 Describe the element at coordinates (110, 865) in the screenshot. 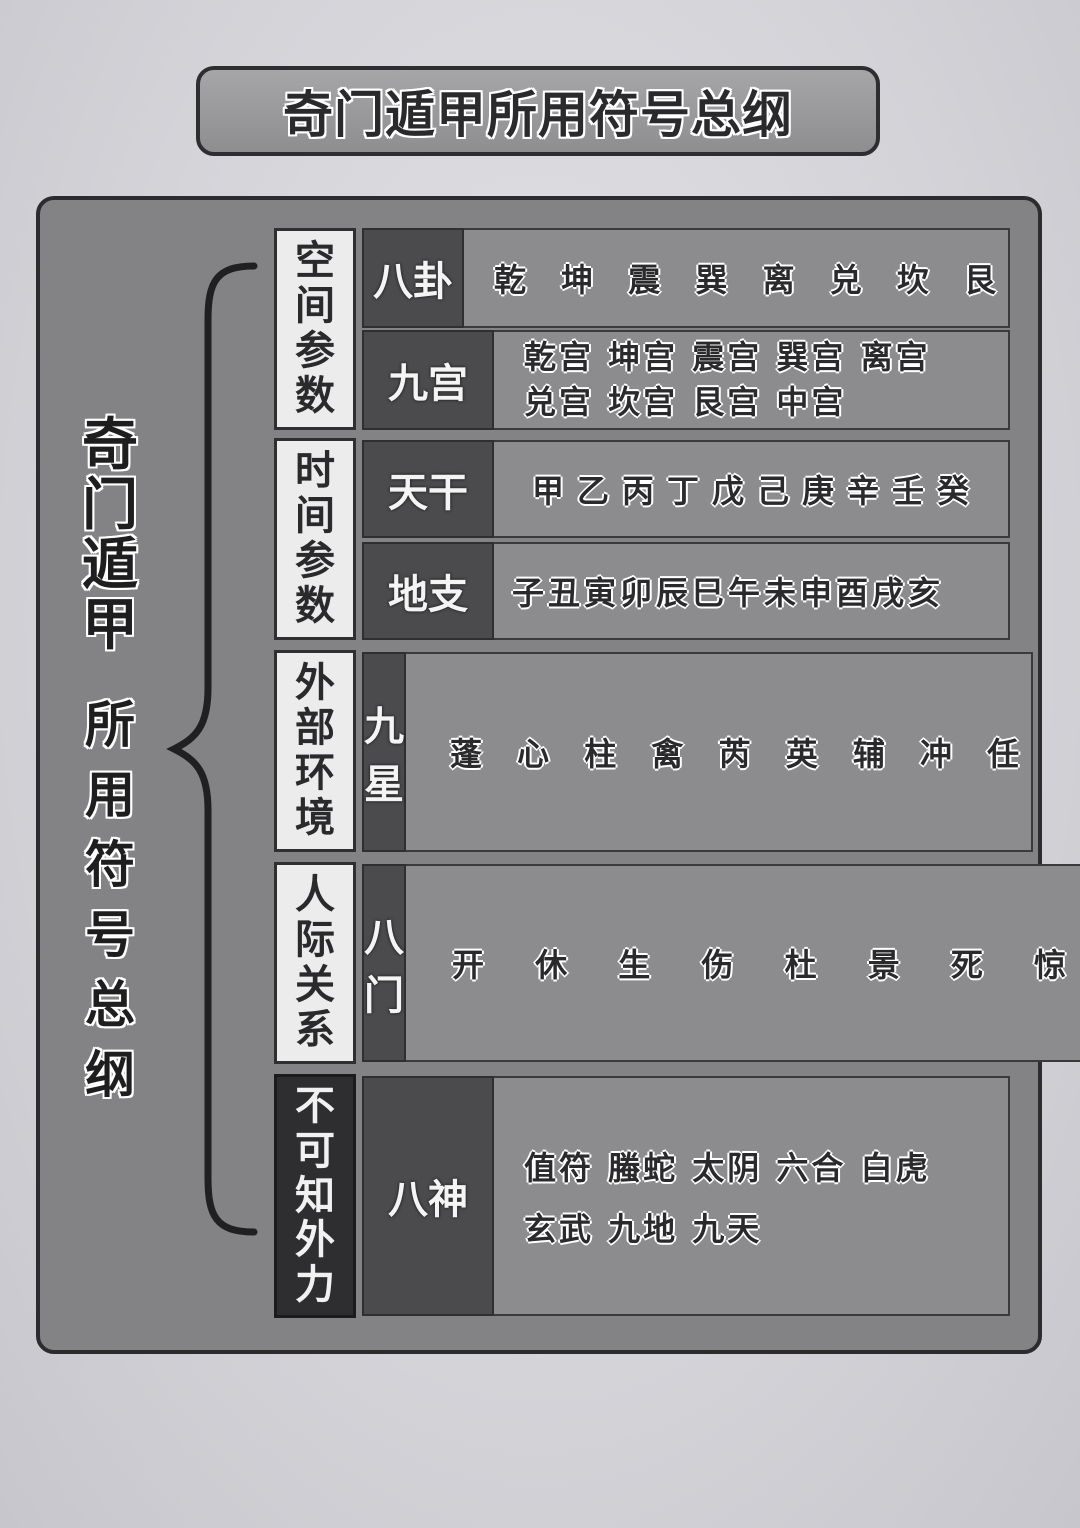

I see `side-title-char: 符` at that location.